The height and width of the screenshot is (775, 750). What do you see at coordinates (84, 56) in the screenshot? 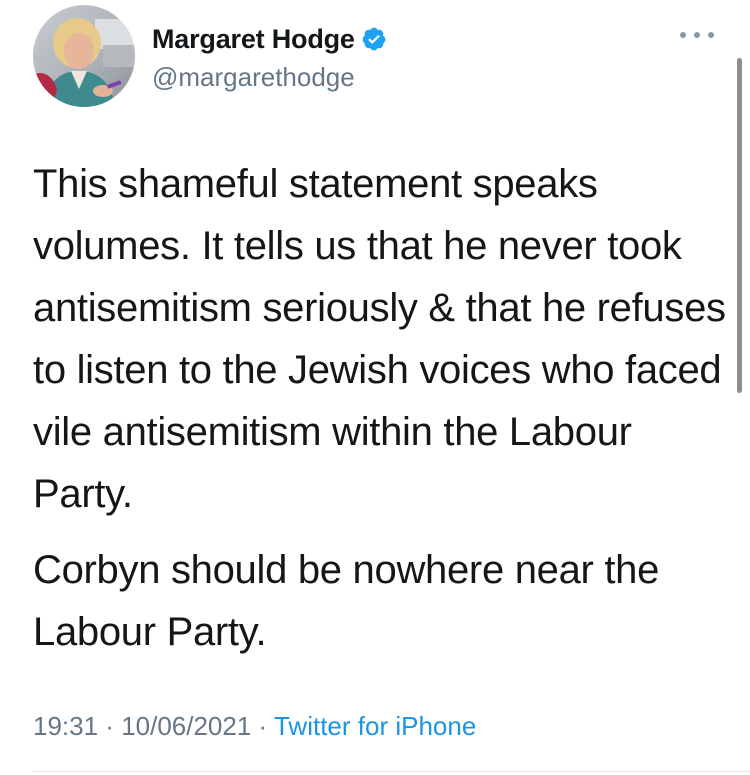
I see `avatar` at bounding box center [84, 56].